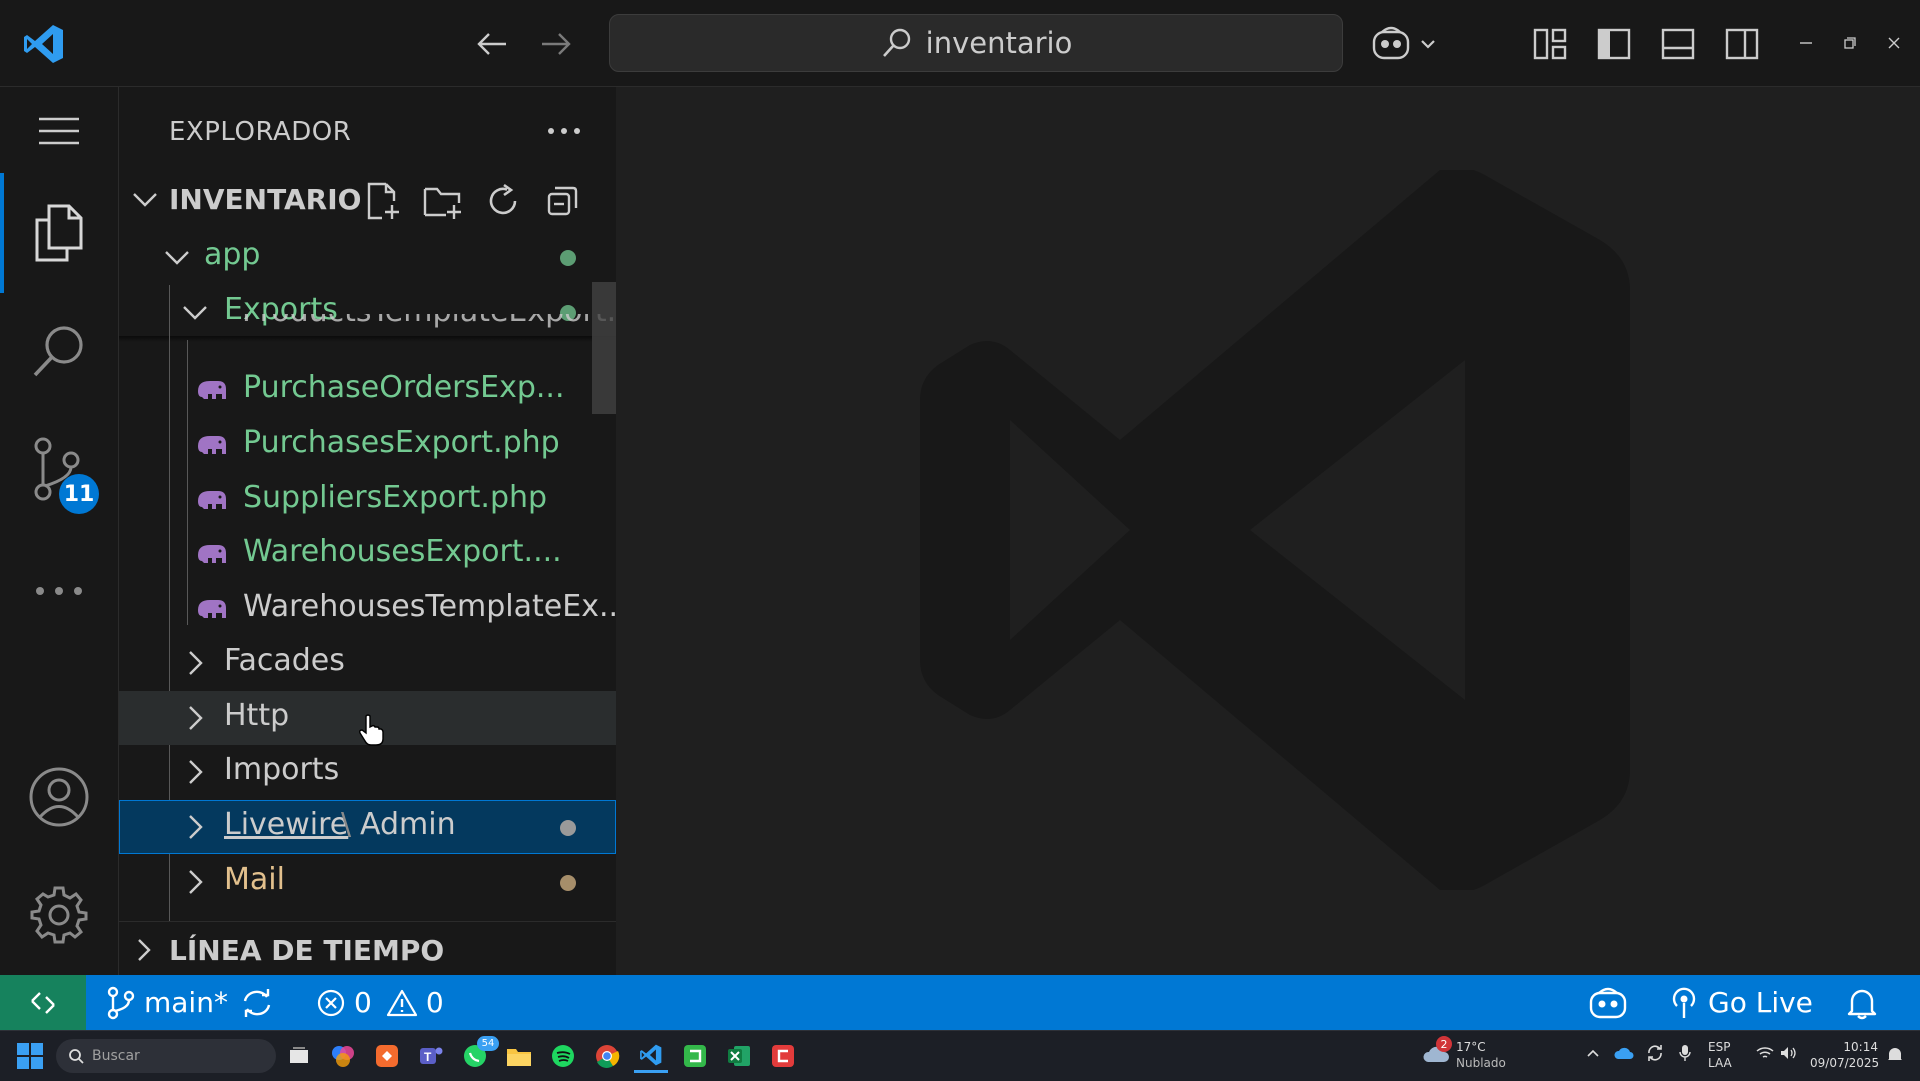  Describe the element at coordinates (1765, 1053) in the screenshot. I see `wifi-icon` at that location.